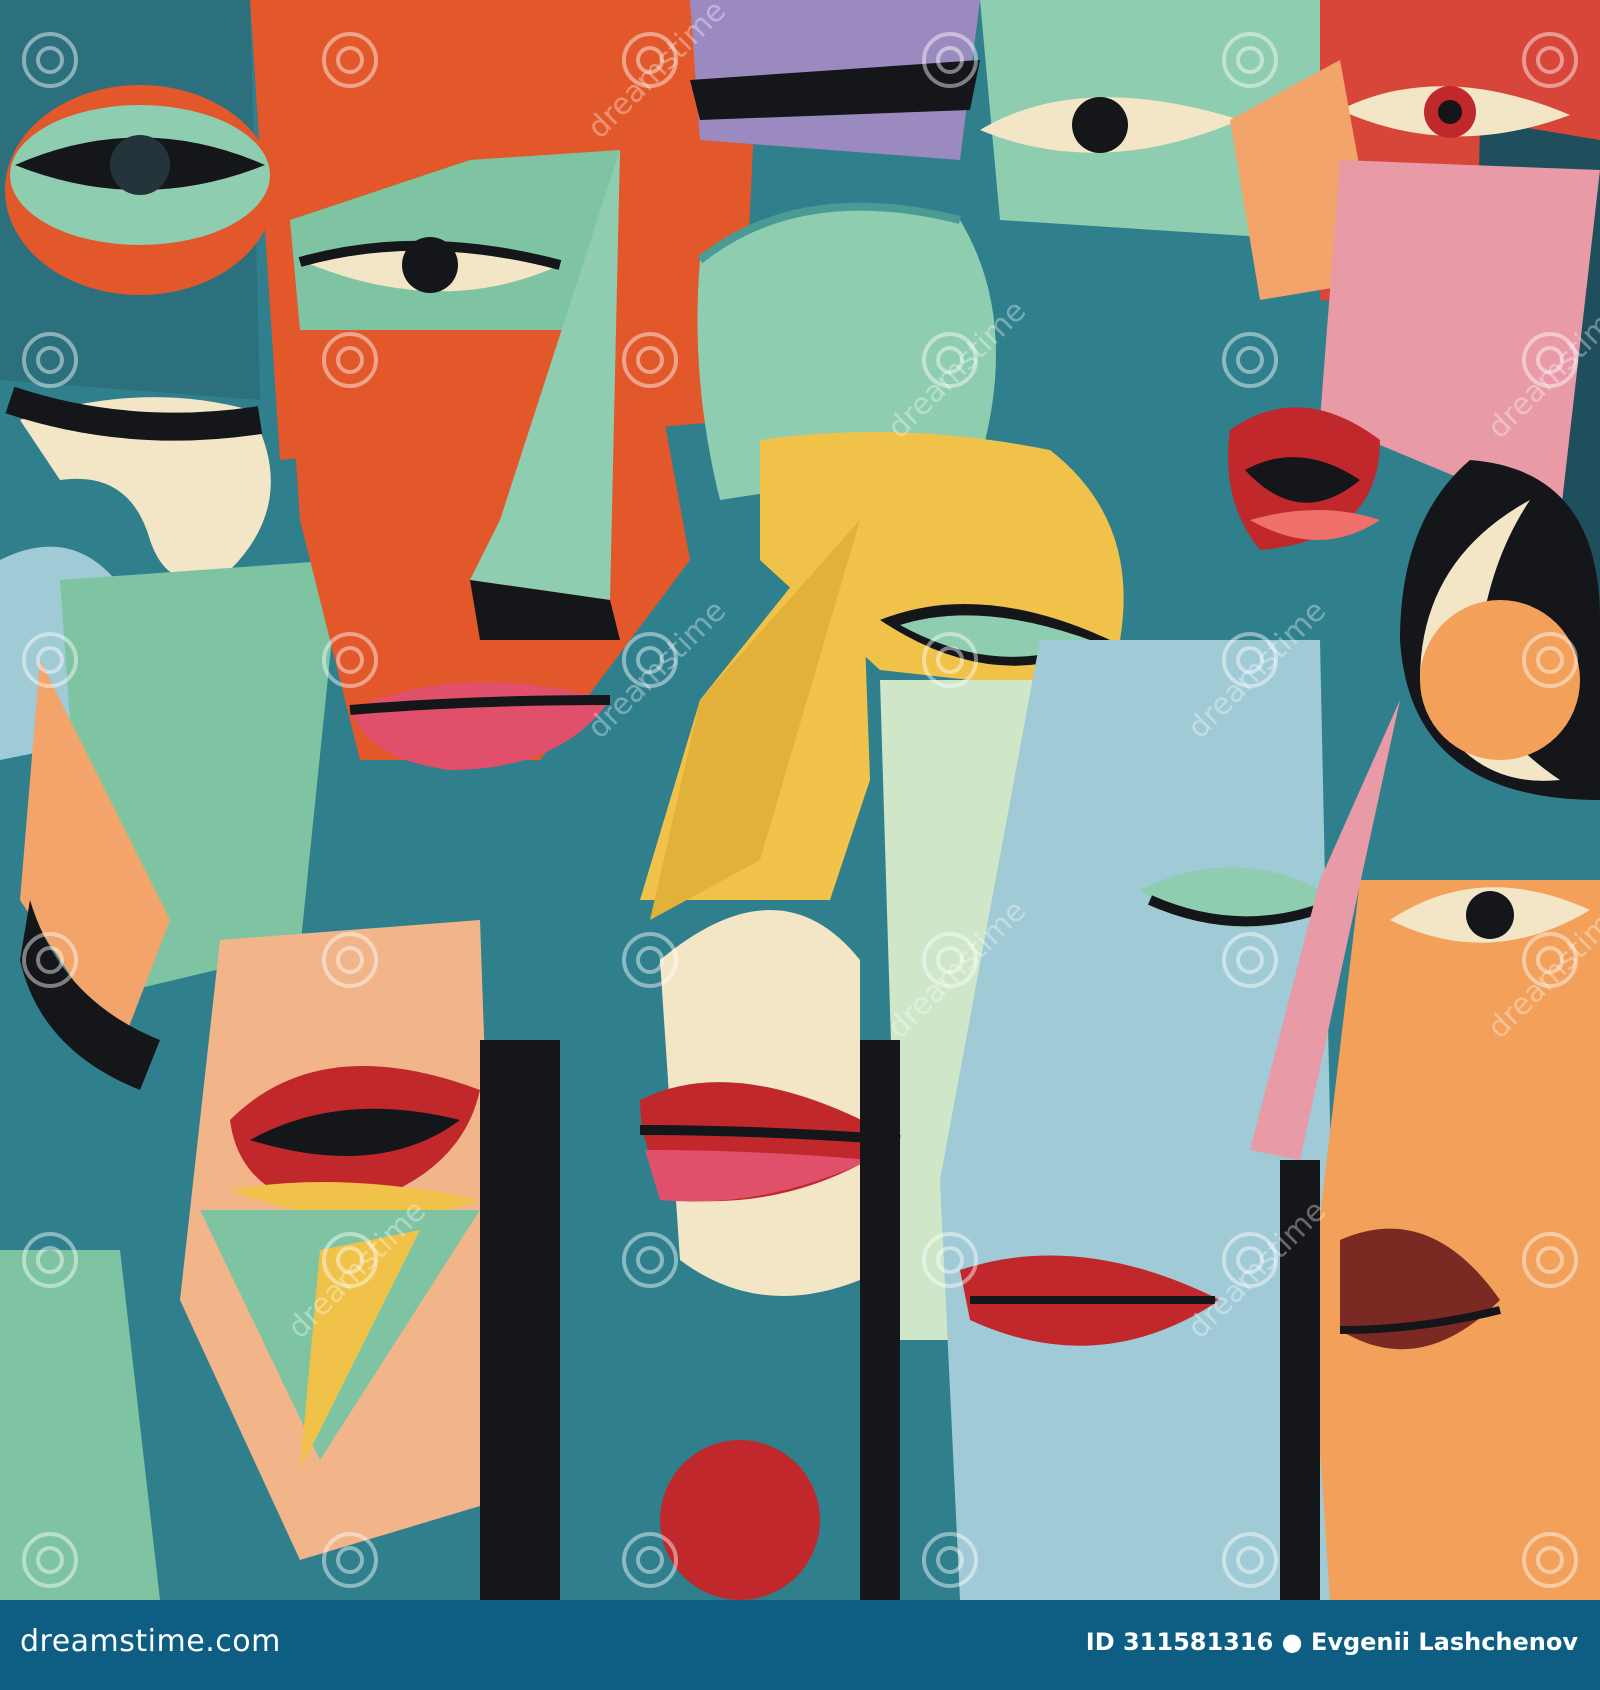 The image size is (1600, 1690). Describe the element at coordinates (1179, 1642) in the screenshot. I see `image-id: ID 311581316` at that location.